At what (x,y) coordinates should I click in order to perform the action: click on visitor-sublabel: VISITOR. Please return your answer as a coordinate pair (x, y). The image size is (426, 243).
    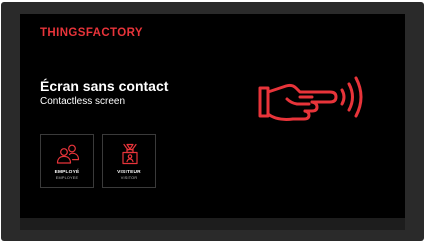
    Looking at the image, I should click on (129, 178).